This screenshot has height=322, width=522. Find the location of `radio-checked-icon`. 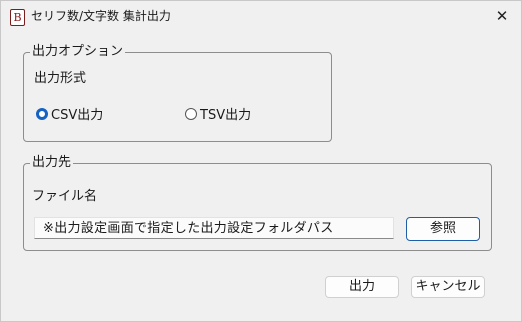

radio-checked-icon is located at coordinates (42, 113).